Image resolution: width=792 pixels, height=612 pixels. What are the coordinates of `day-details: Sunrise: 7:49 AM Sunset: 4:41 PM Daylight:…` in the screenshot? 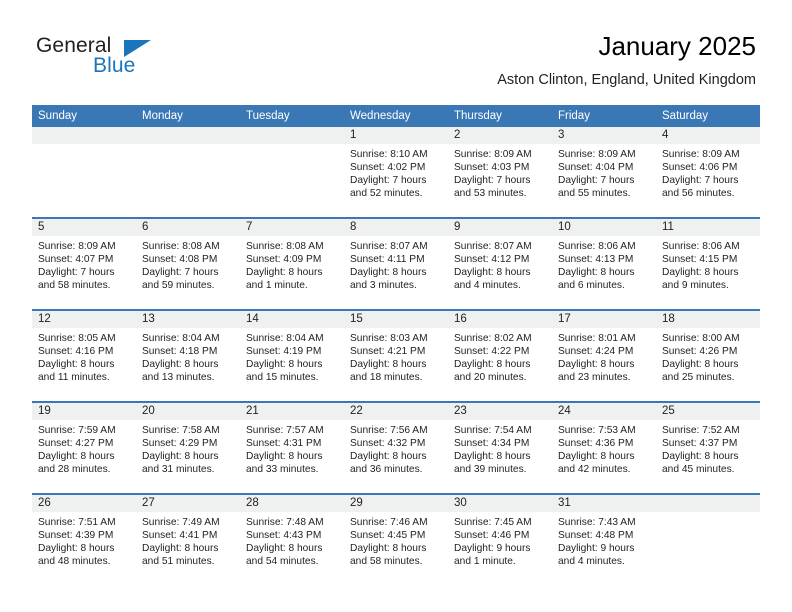 It's located at (188, 540).